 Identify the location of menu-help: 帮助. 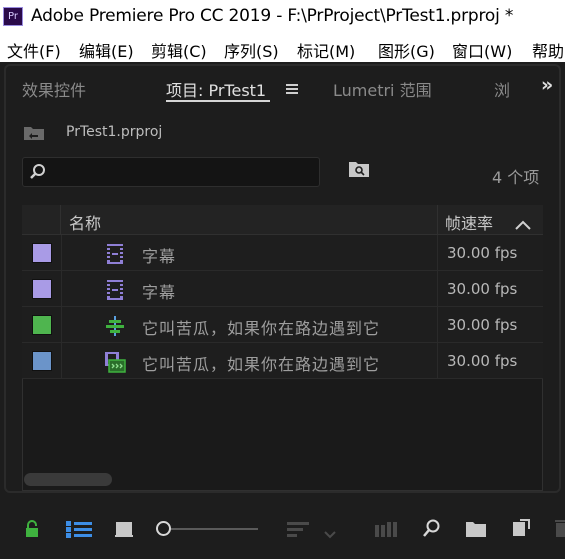
(548, 50).